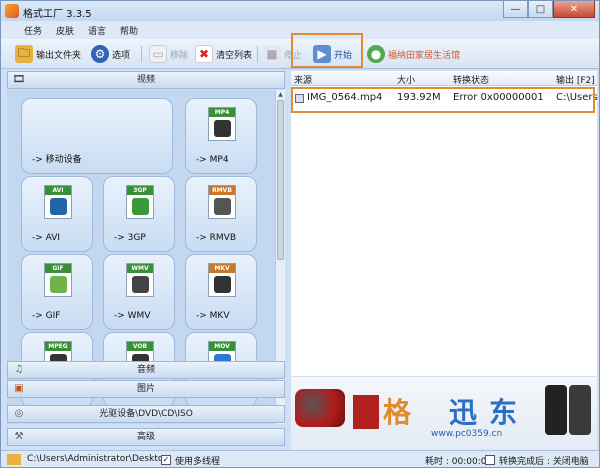 The width and height of the screenshot is (600, 468). I want to click on gear-icon: ⚙, so click(100, 54).